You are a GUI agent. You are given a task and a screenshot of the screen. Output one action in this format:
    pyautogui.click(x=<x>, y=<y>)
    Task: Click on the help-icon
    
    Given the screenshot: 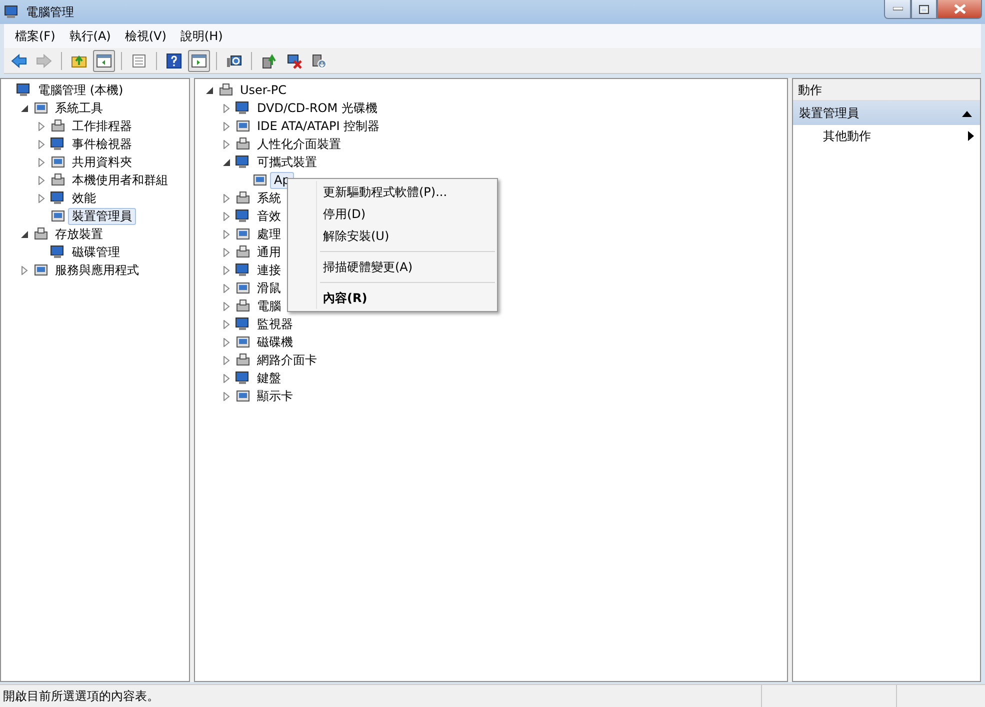 What is the action you would take?
    pyautogui.click(x=174, y=60)
    